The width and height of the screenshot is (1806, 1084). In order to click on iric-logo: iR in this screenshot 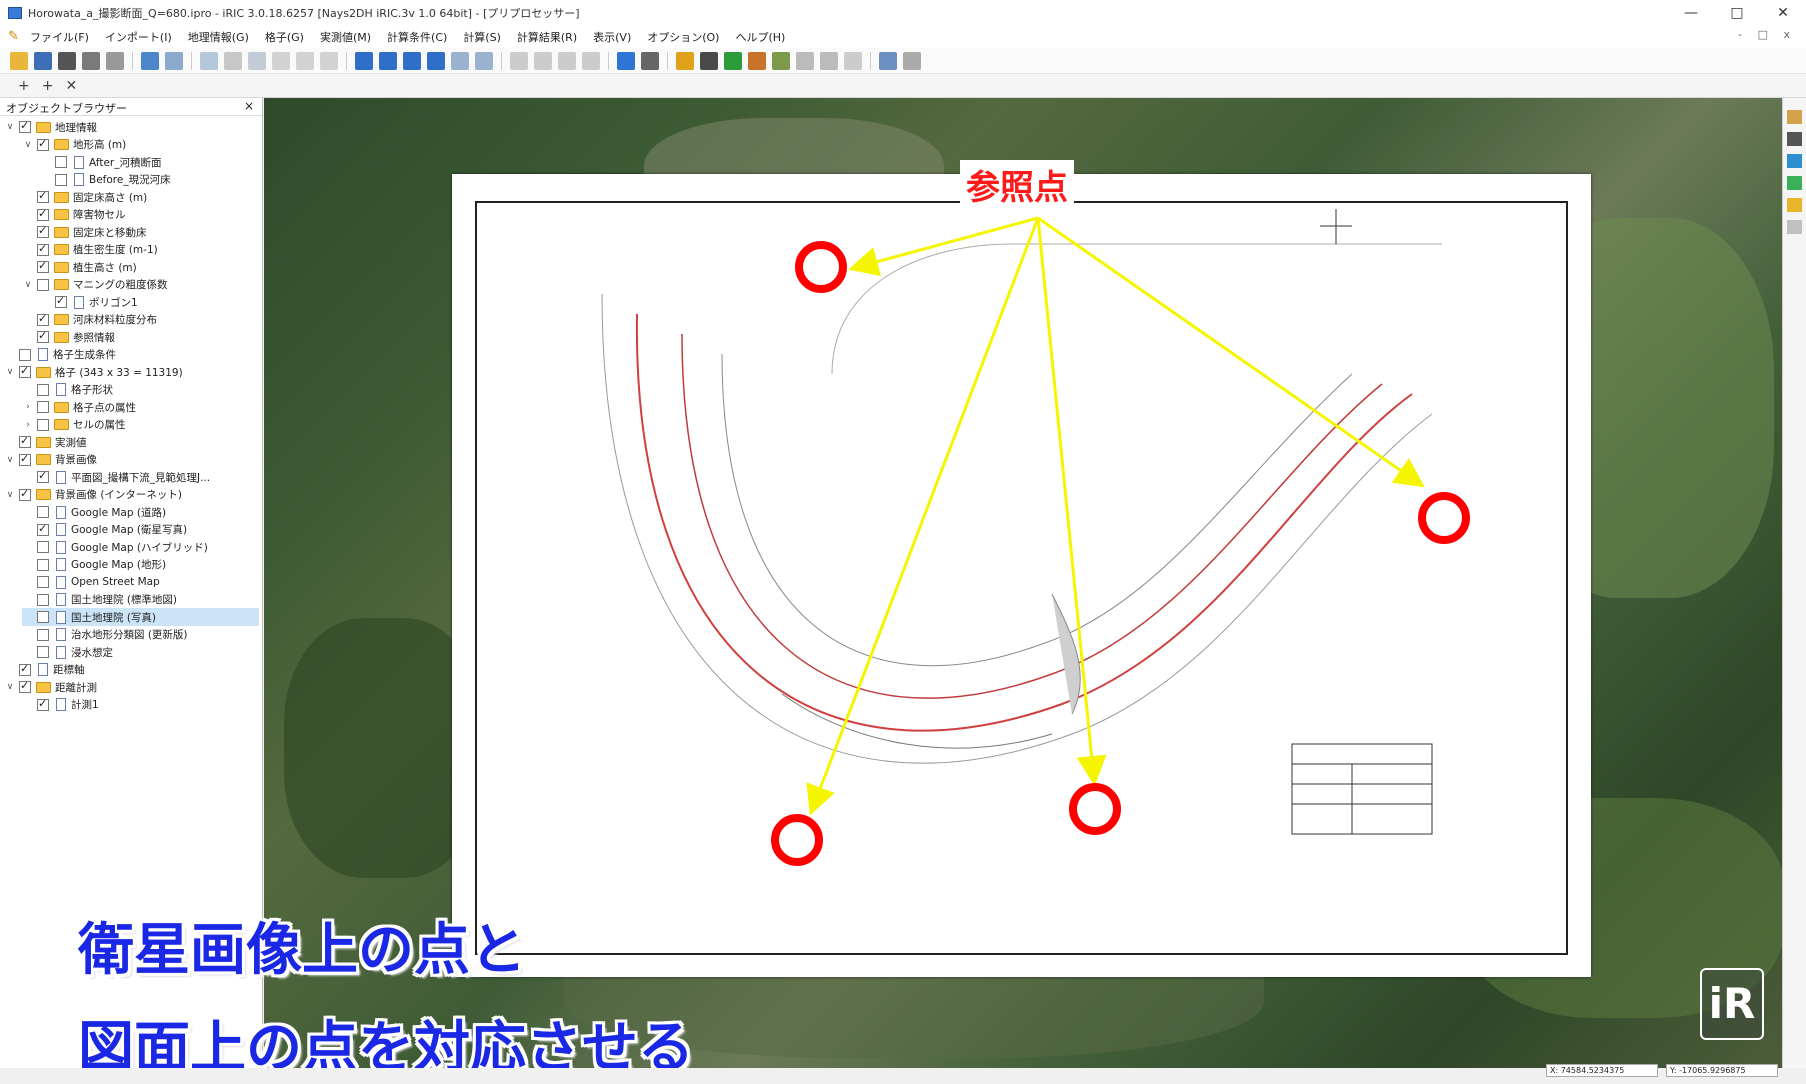, I will do `click(1732, 1004)`.